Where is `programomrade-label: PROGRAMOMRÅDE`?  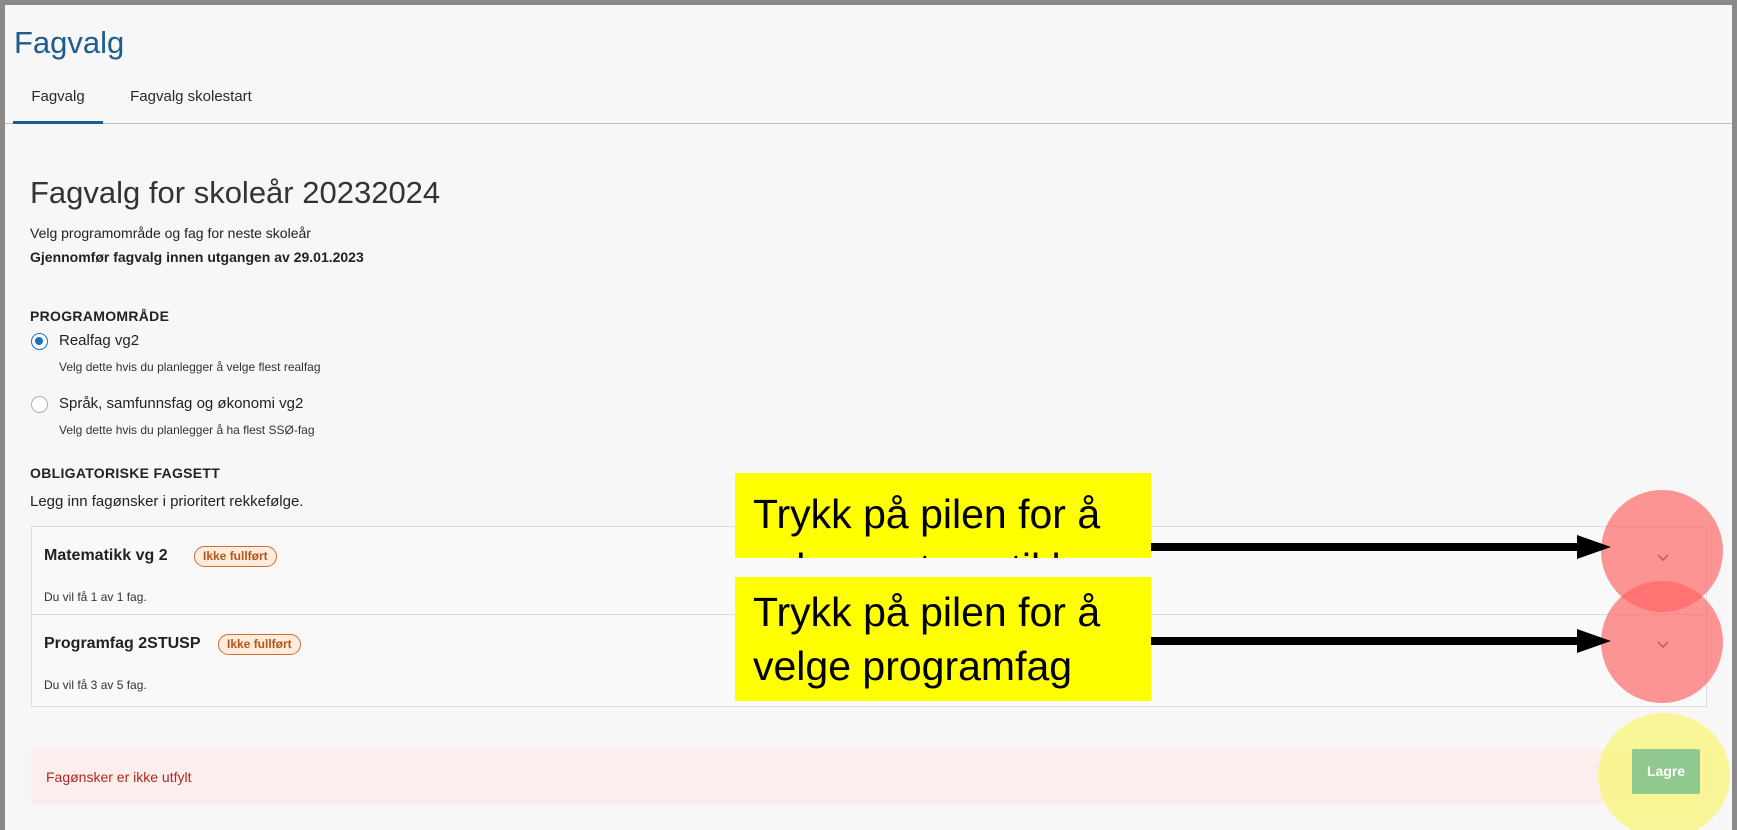 programomrade-label: PROGRAMOMRÅDE is located at coordinates (100, 316).